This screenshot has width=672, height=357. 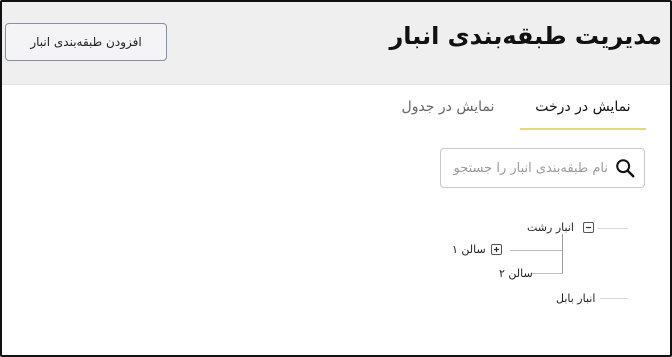 I want to click on expand-icon, so click(x=496, y=249).